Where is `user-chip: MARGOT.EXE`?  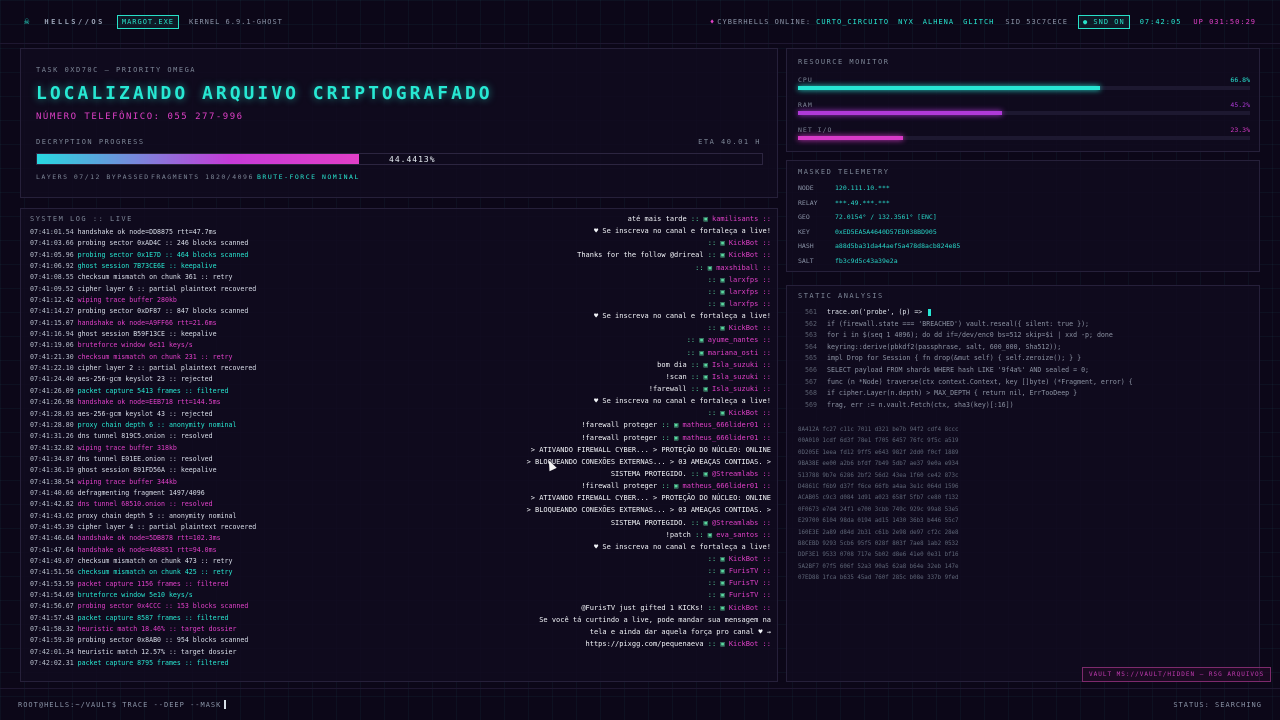
user-chip: MARGOT.EXE is located at coordinates (148, 21).